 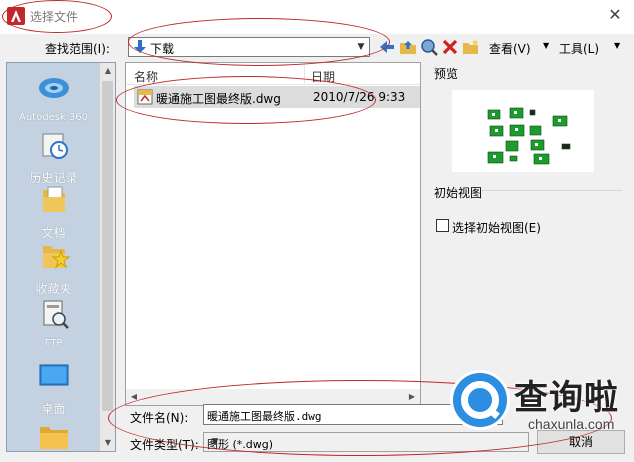 What do you see at coordinates (162, 49) in the screenshot?
I see `look-in-value: 下载` at bounding box center [162, 49].